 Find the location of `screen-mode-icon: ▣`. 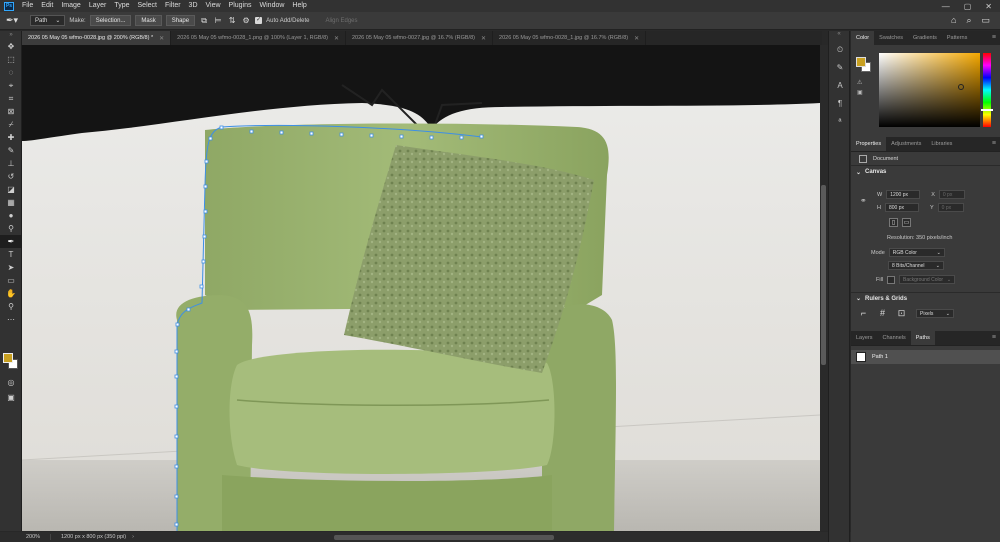

screen-mode-icon: ▣ is located at coordinates (11, 397).